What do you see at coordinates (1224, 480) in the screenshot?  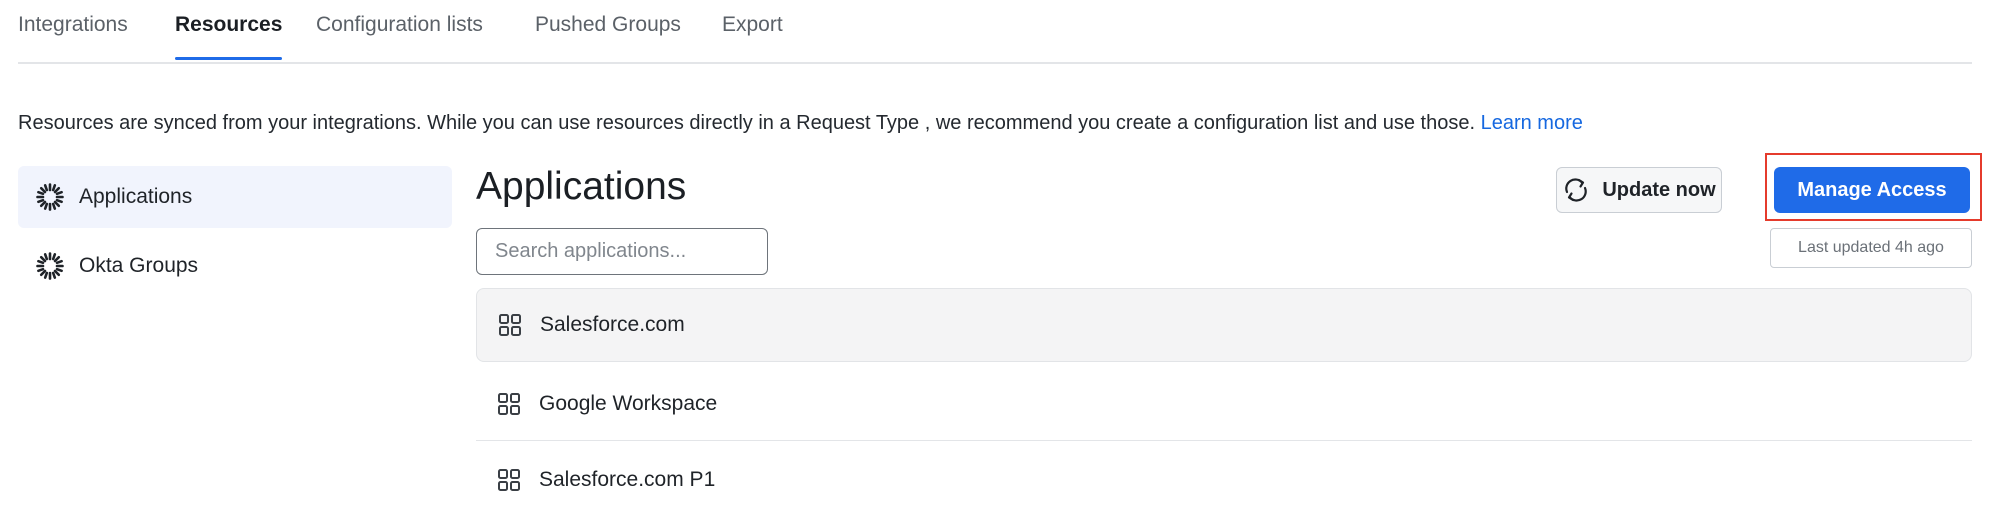 I see `list-item-salesforce-p1: Salesforce.com P1` at bounding box center [1224, 480].